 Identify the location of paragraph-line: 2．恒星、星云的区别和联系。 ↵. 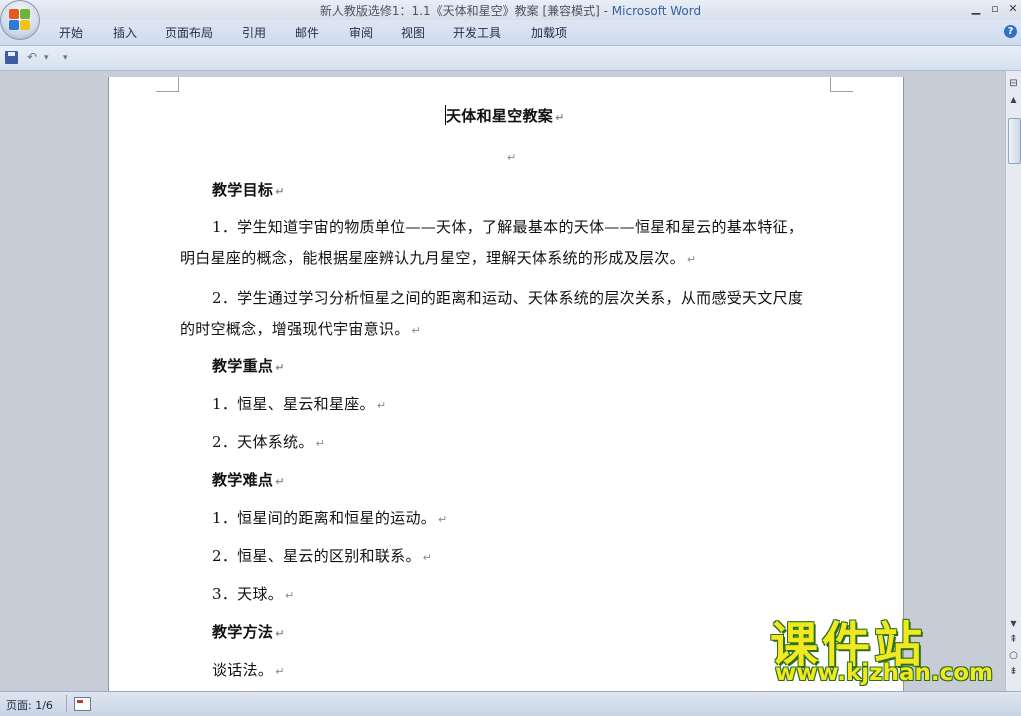
(322, 556).